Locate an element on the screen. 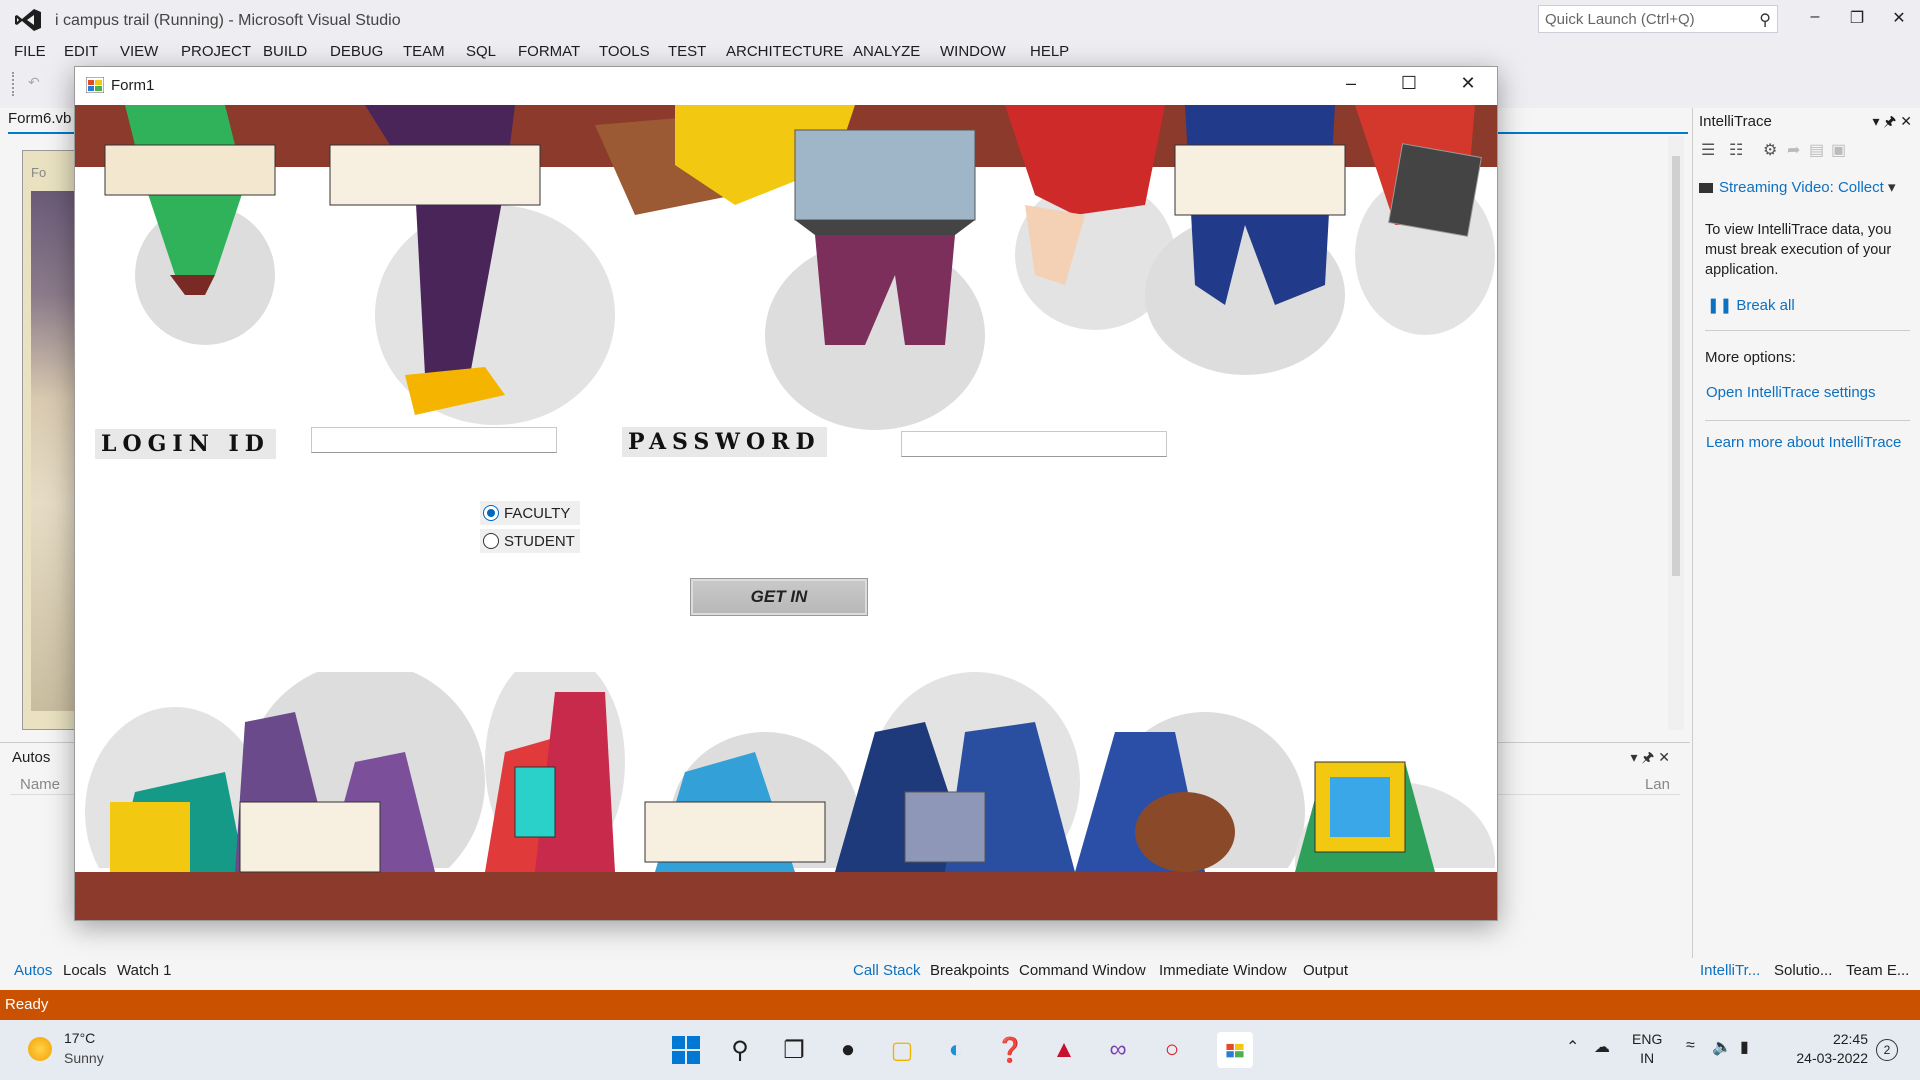 The image size is (1920, 1080). menu-architecture: ARCHITECTURE is located at coordinates (785, 51).